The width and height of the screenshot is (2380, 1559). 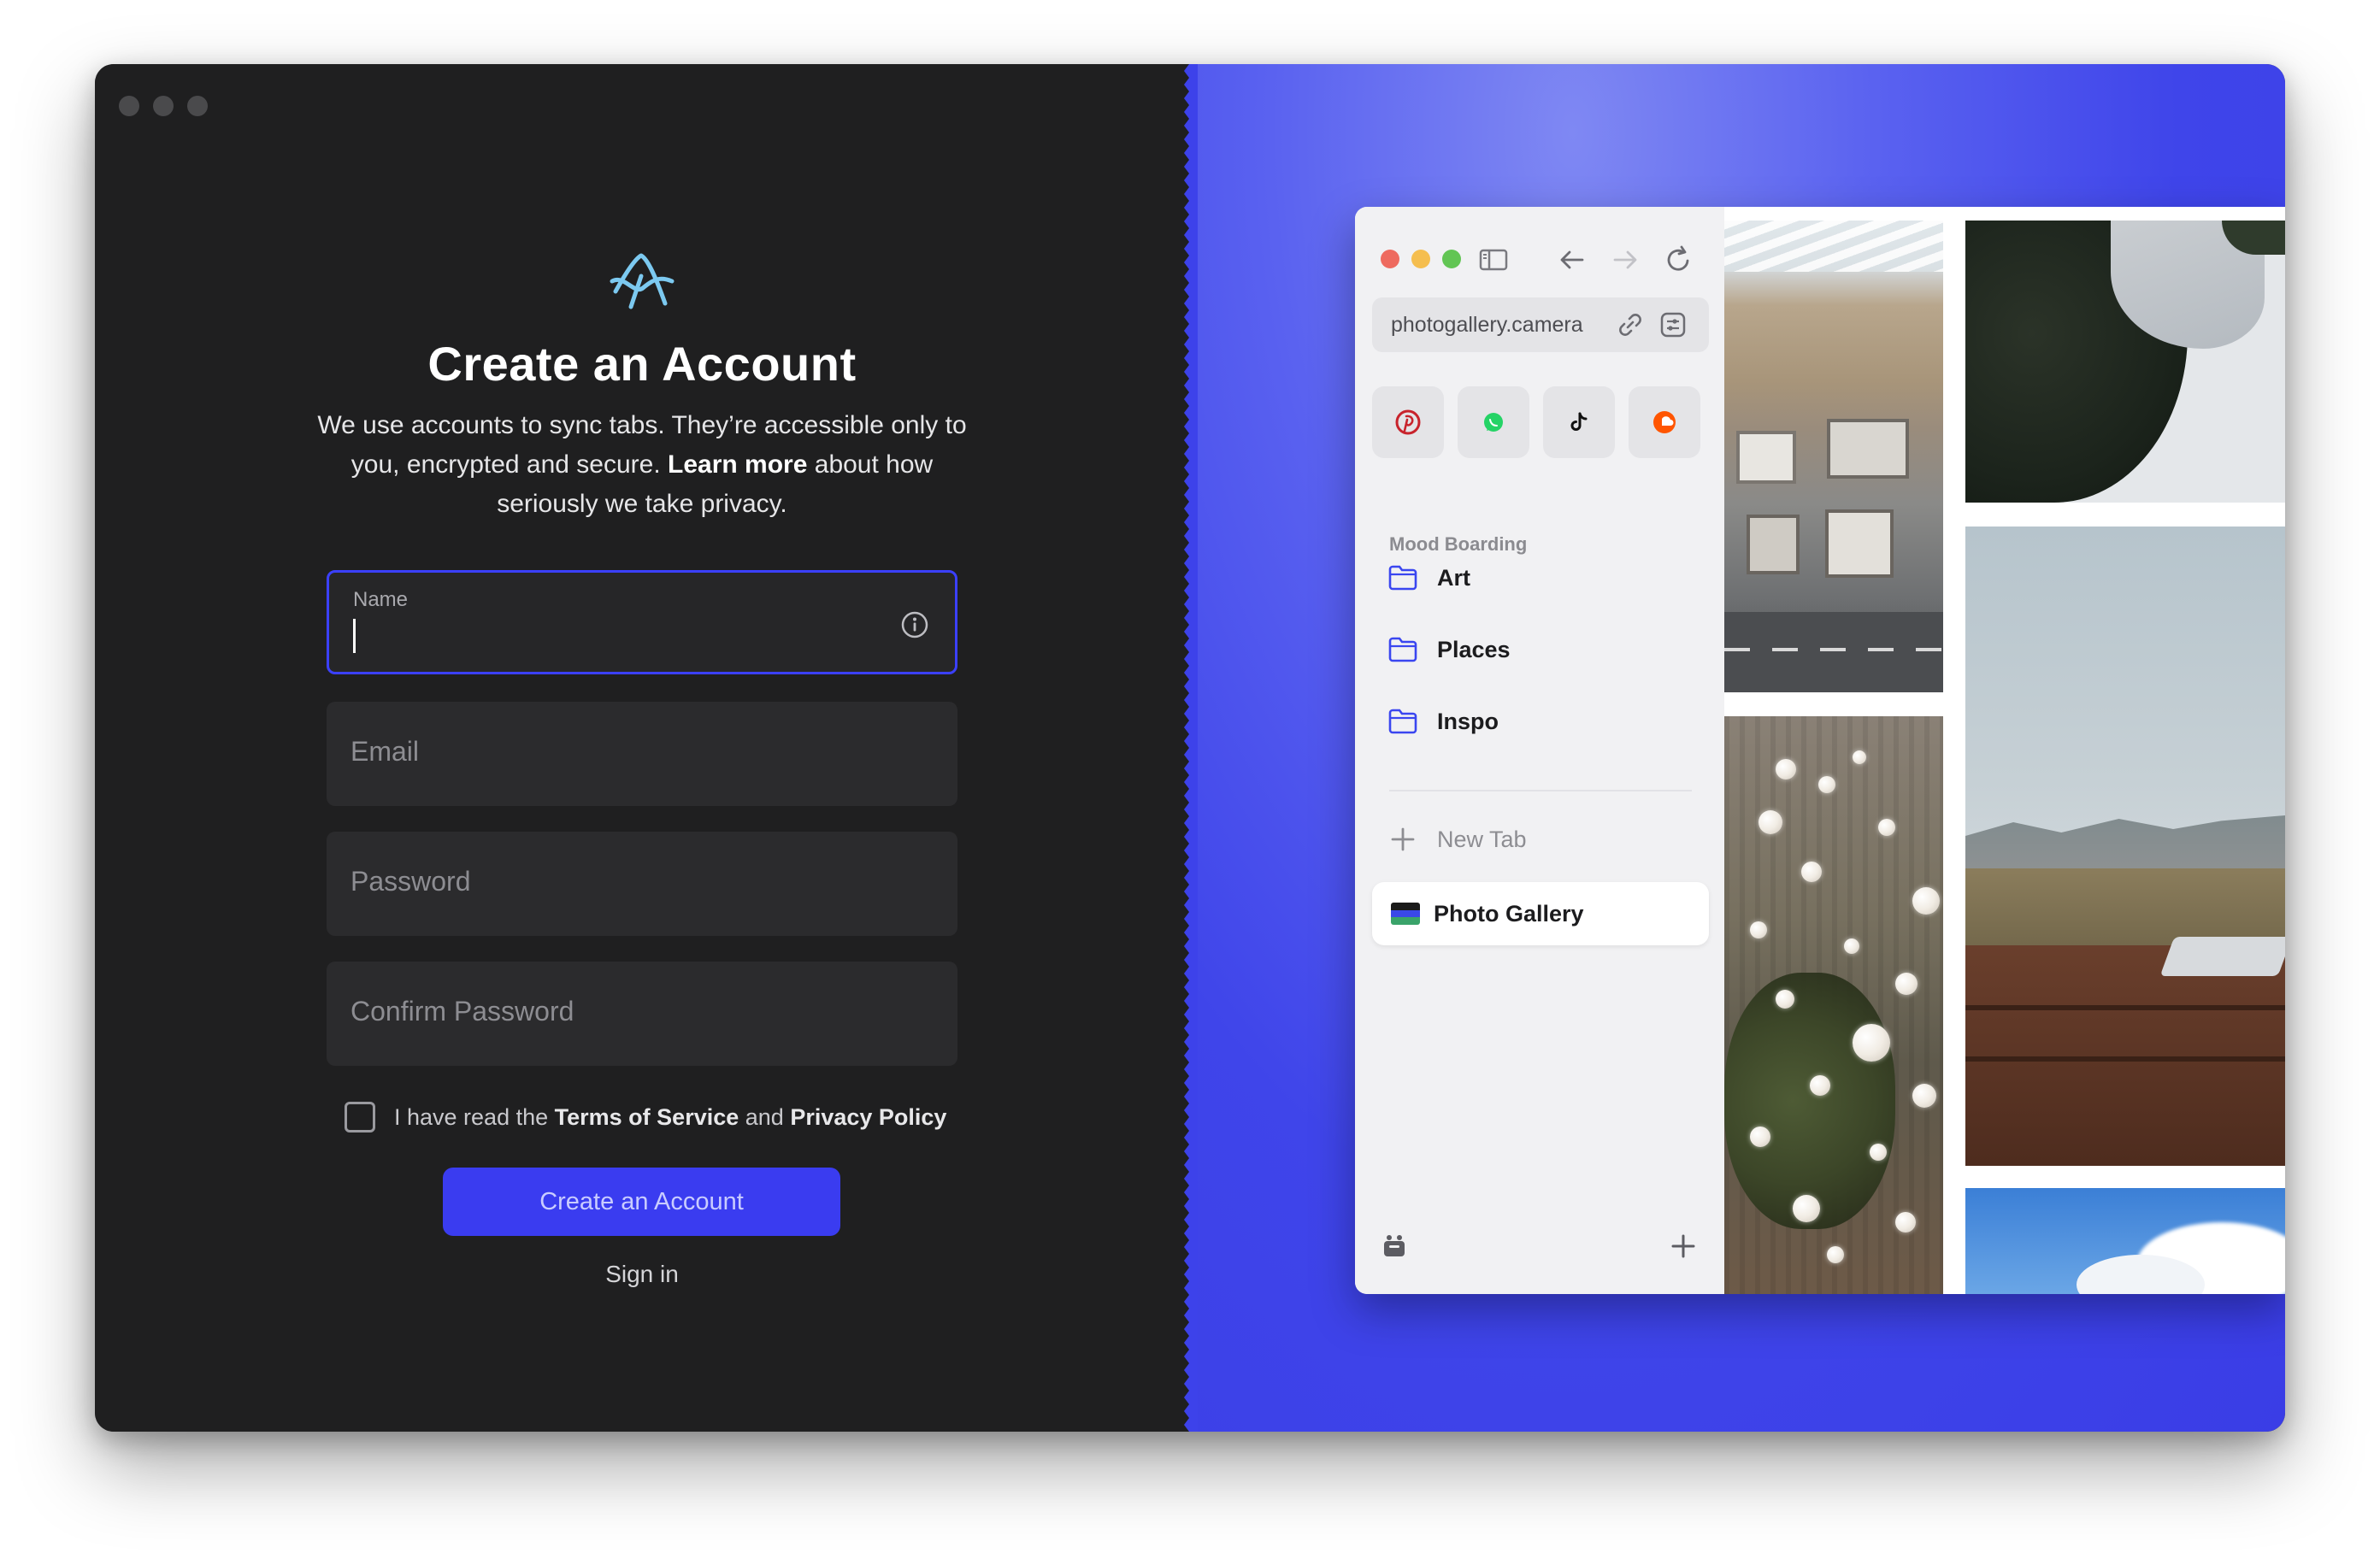 What do you see at coordinates (1626, 260) in the screenshot?
I see `forward-arrow-icon` at bounding box center [1626, 260].